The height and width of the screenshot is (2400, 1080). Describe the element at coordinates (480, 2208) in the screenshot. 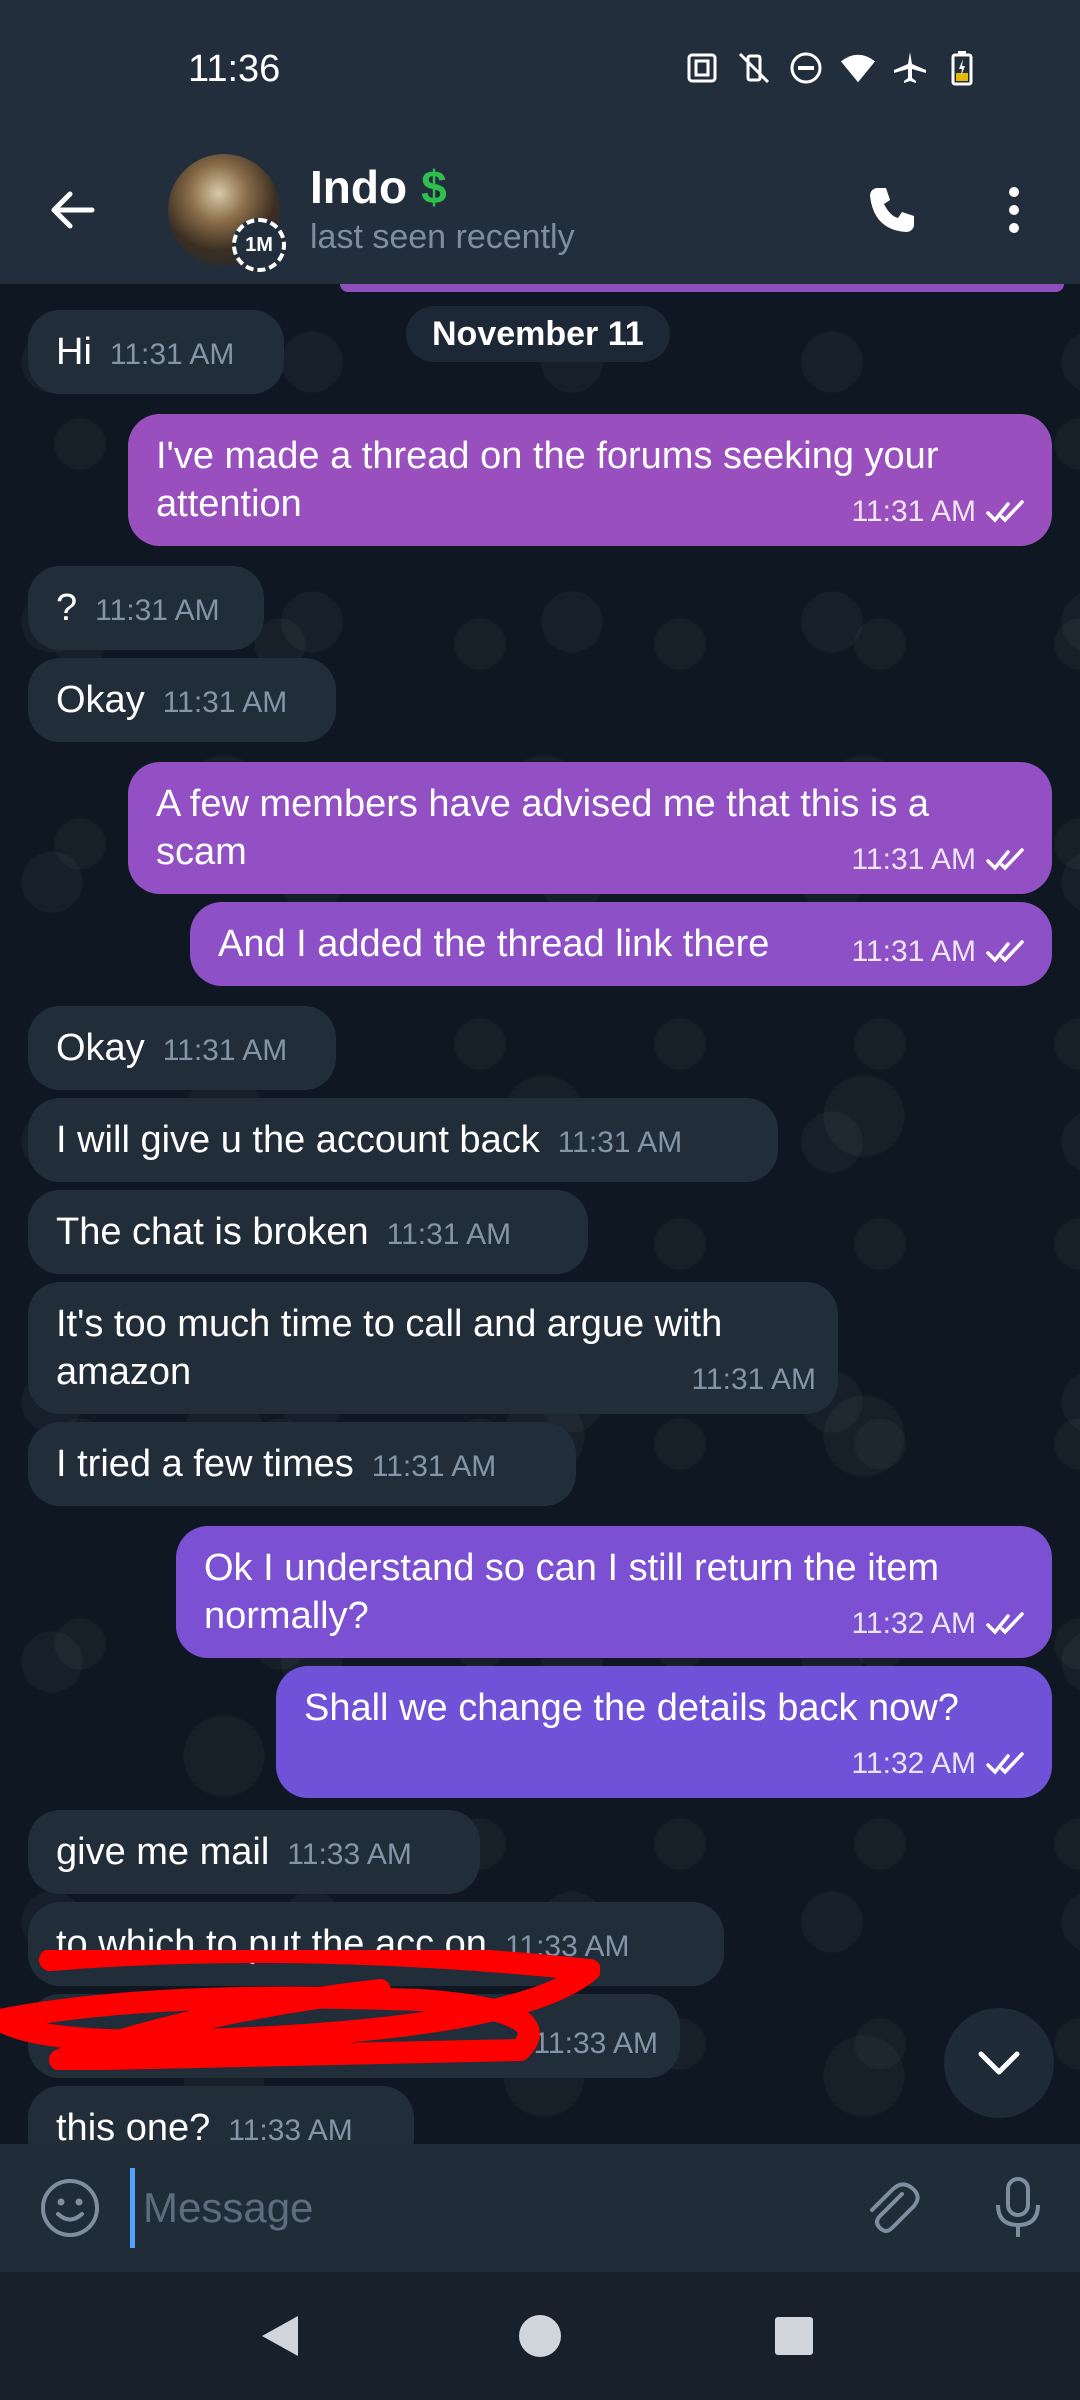

I see `message-input` at that location.